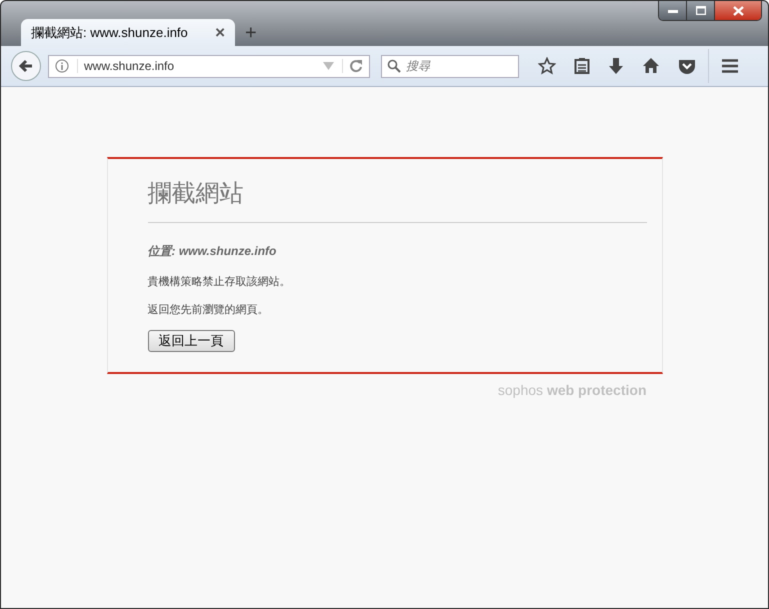 This screenshot has height=609, width=769. I want to click on close-tab-icon: ×, so click(220, 32).